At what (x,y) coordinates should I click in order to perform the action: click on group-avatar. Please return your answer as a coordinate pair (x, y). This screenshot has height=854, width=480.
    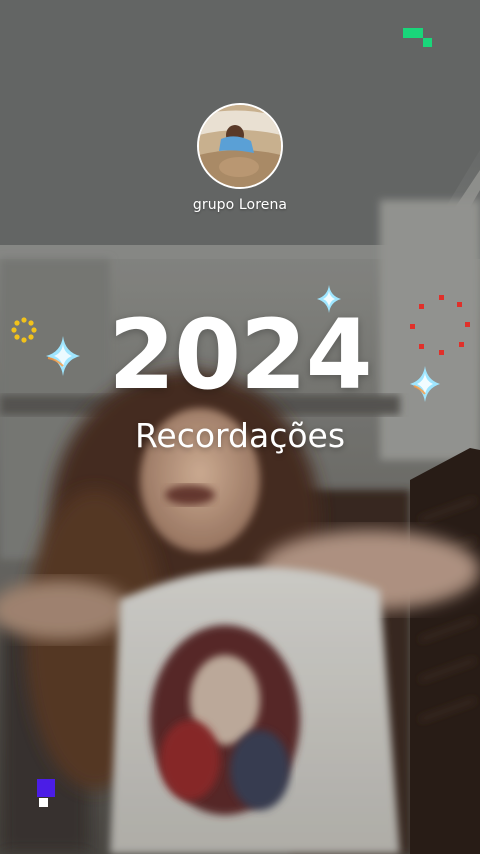
    Looking at the image, I should click on (240, 146).